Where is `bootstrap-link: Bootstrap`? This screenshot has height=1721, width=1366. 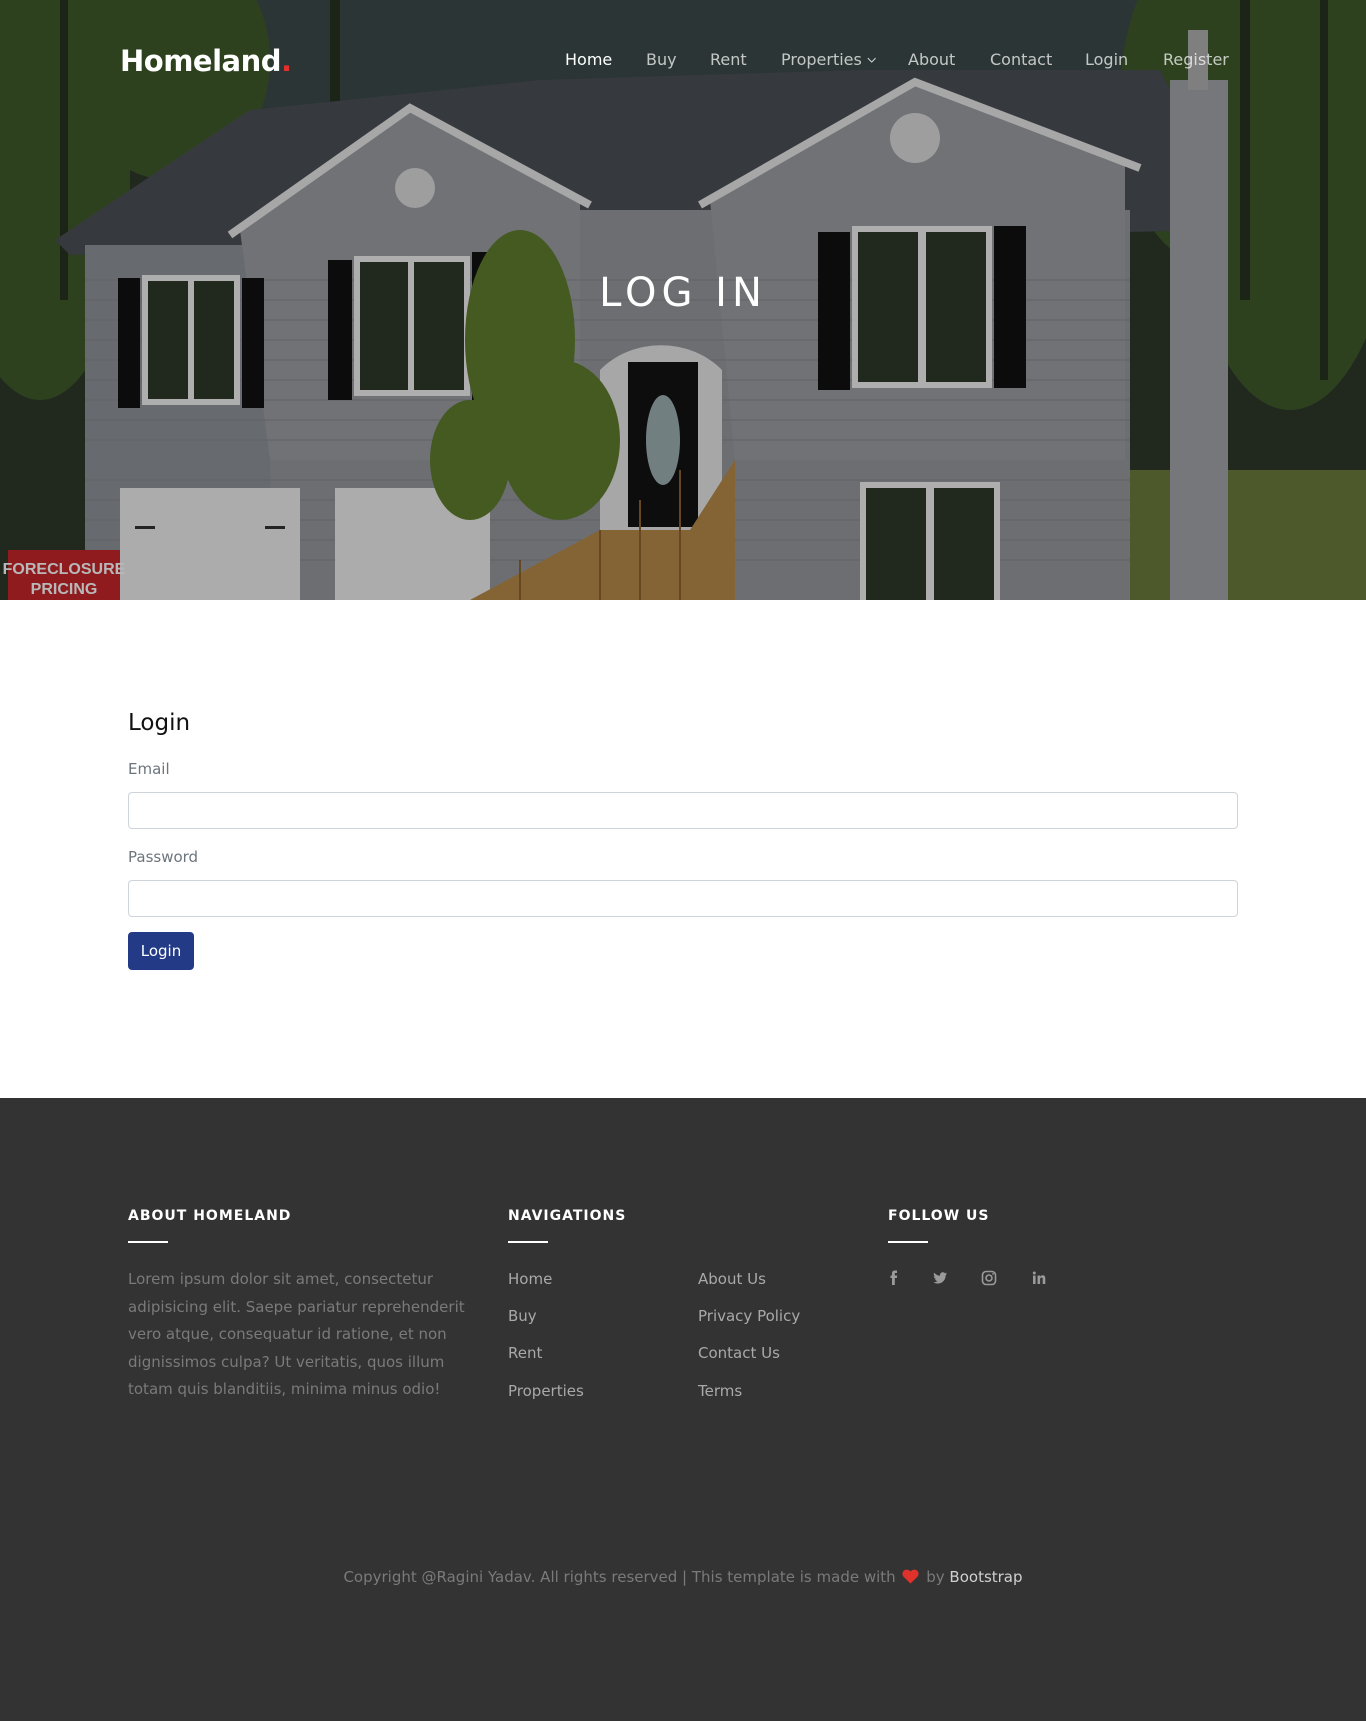 bootstrap-link: Bootstrap is located at coordinates (985, 1577).